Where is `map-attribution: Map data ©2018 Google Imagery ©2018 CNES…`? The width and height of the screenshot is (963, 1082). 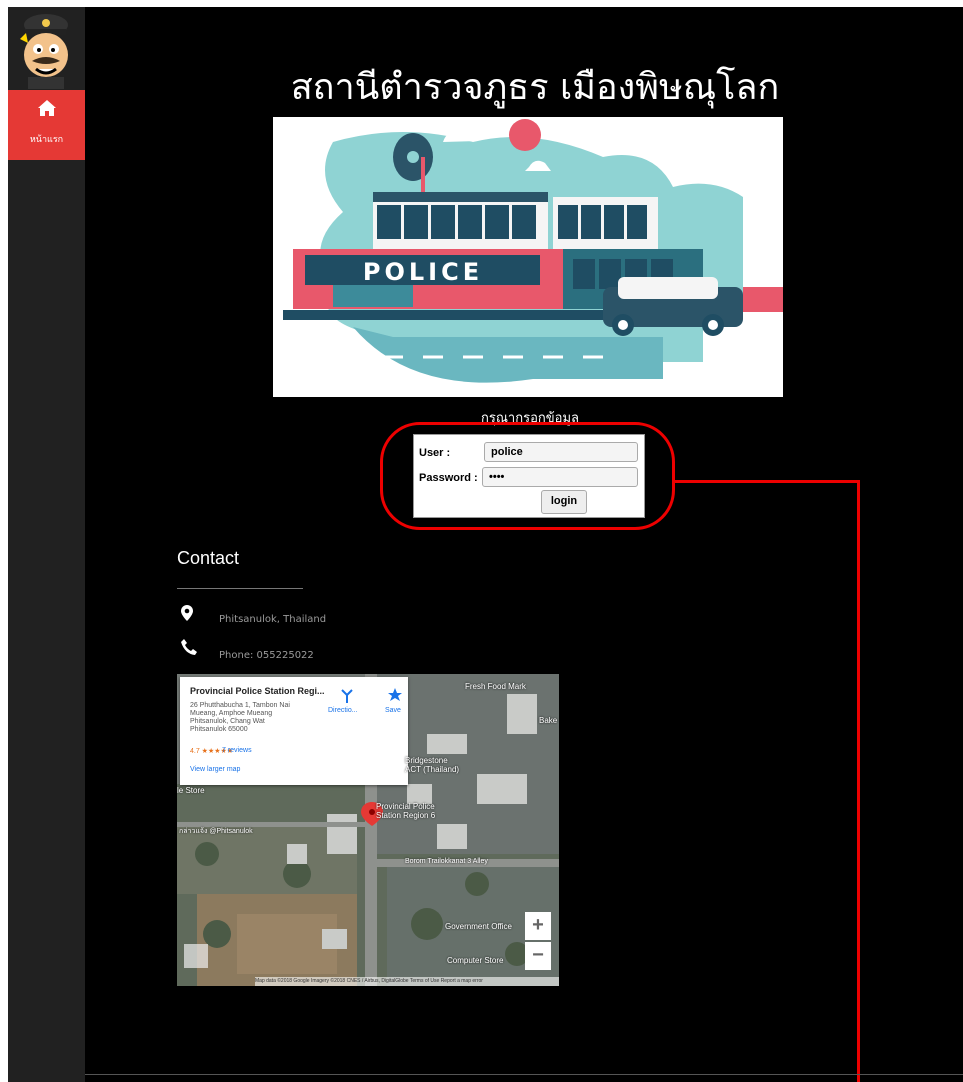 map-attribution: Map data ©2018 Google Imagery ©2018 CNES… is located at coordinates (407, 981).